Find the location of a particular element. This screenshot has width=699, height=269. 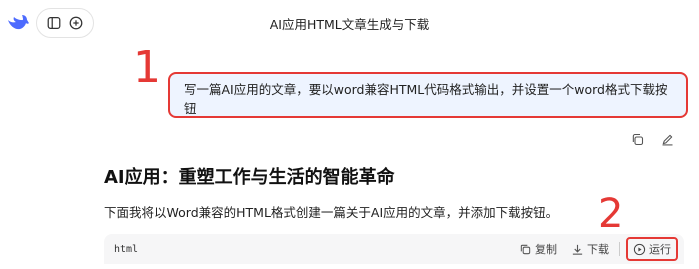

reply-paragraph: 下面我将以Word兼容的HTML格式创建一篇关于AI应用的文章，并添加下载按钮。 is located at coordinates (331, 212).